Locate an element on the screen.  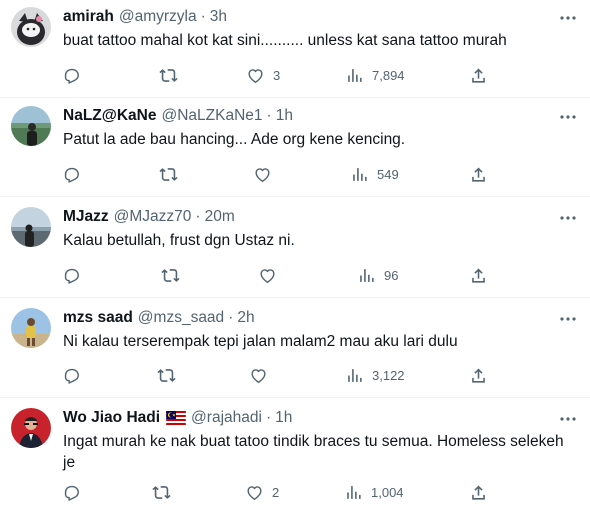
view-count: 549 is located at coordinates (388, 174).